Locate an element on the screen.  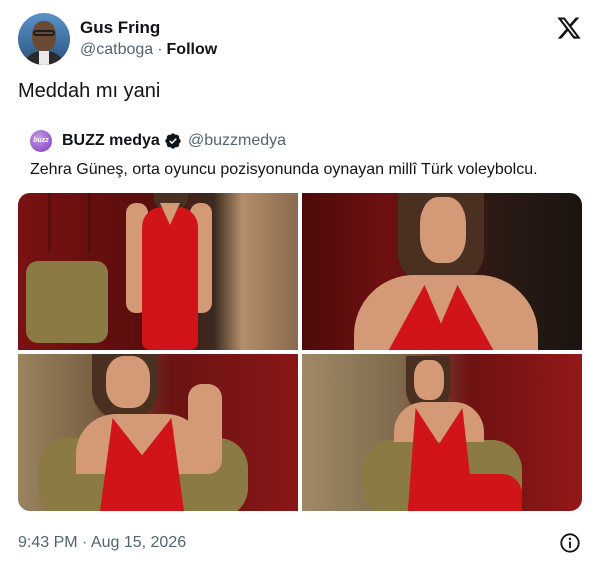
armchair is located at coordinates (67, 302).